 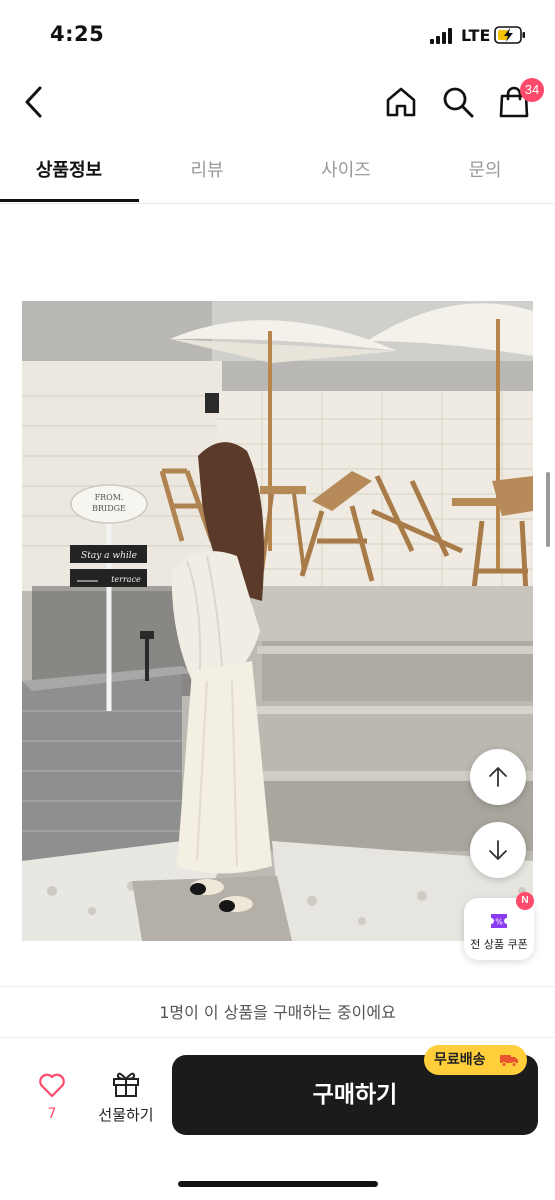 I want to click on scroll-down-button, so click(x=498, y=850).